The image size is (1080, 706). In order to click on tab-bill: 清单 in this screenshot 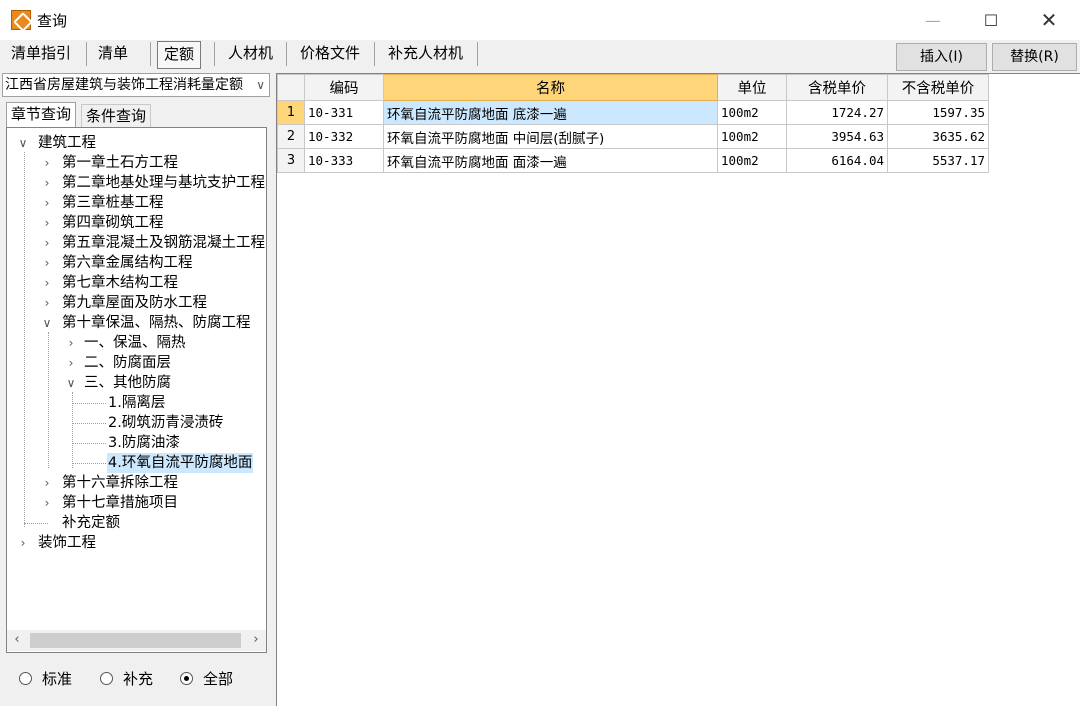, I will do `click(113, 54)`.